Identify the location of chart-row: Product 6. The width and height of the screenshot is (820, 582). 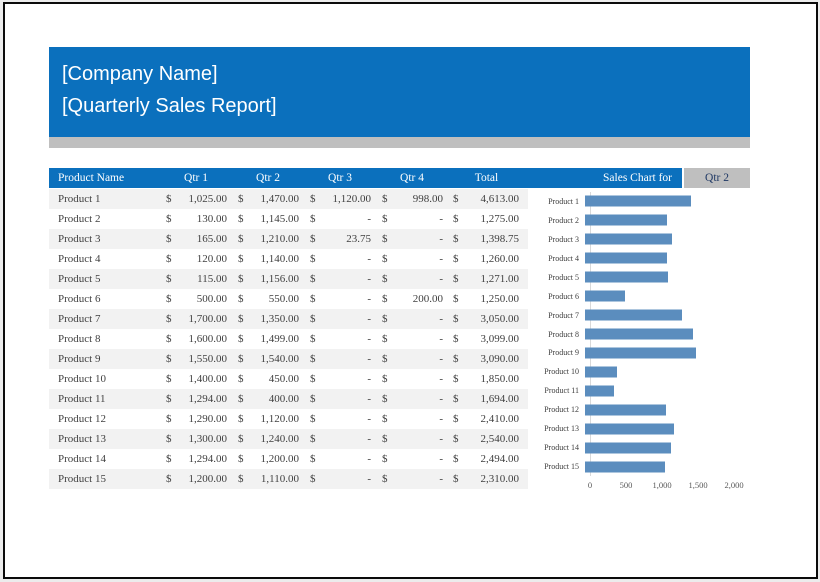
(641, 296).